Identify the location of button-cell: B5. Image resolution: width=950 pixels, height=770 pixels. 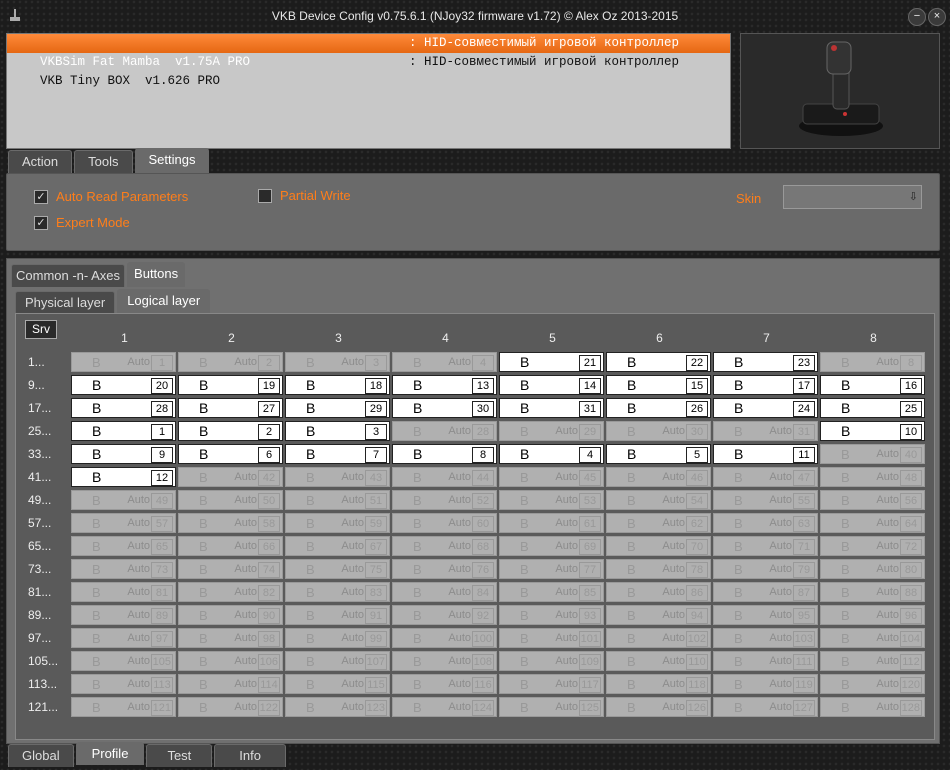
(658, 454).